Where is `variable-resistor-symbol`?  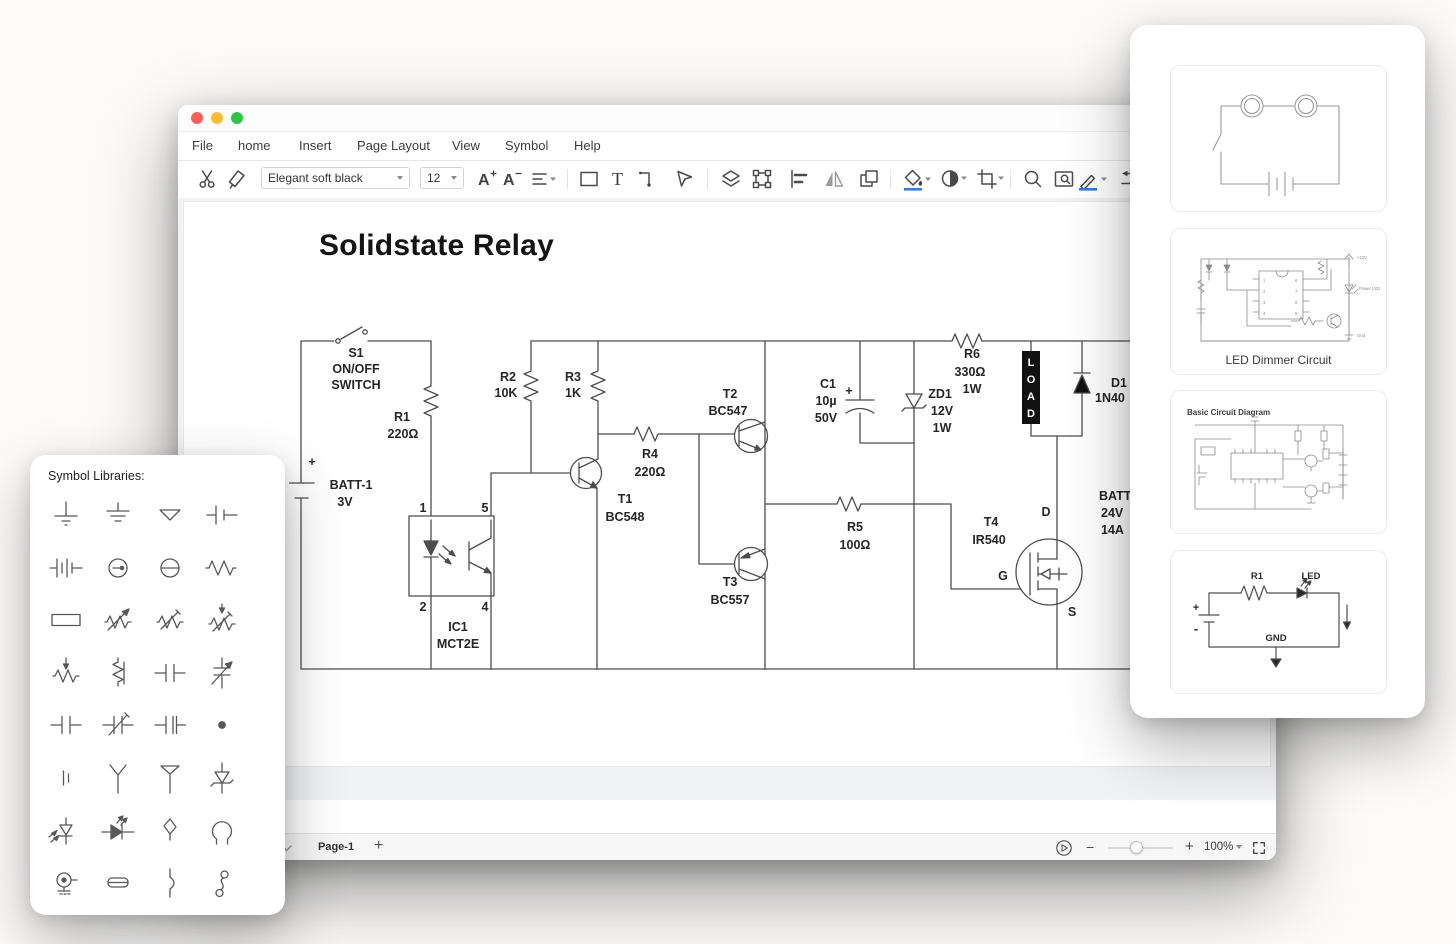 variable-resistor-symbol is located at coordinates (118, 620).